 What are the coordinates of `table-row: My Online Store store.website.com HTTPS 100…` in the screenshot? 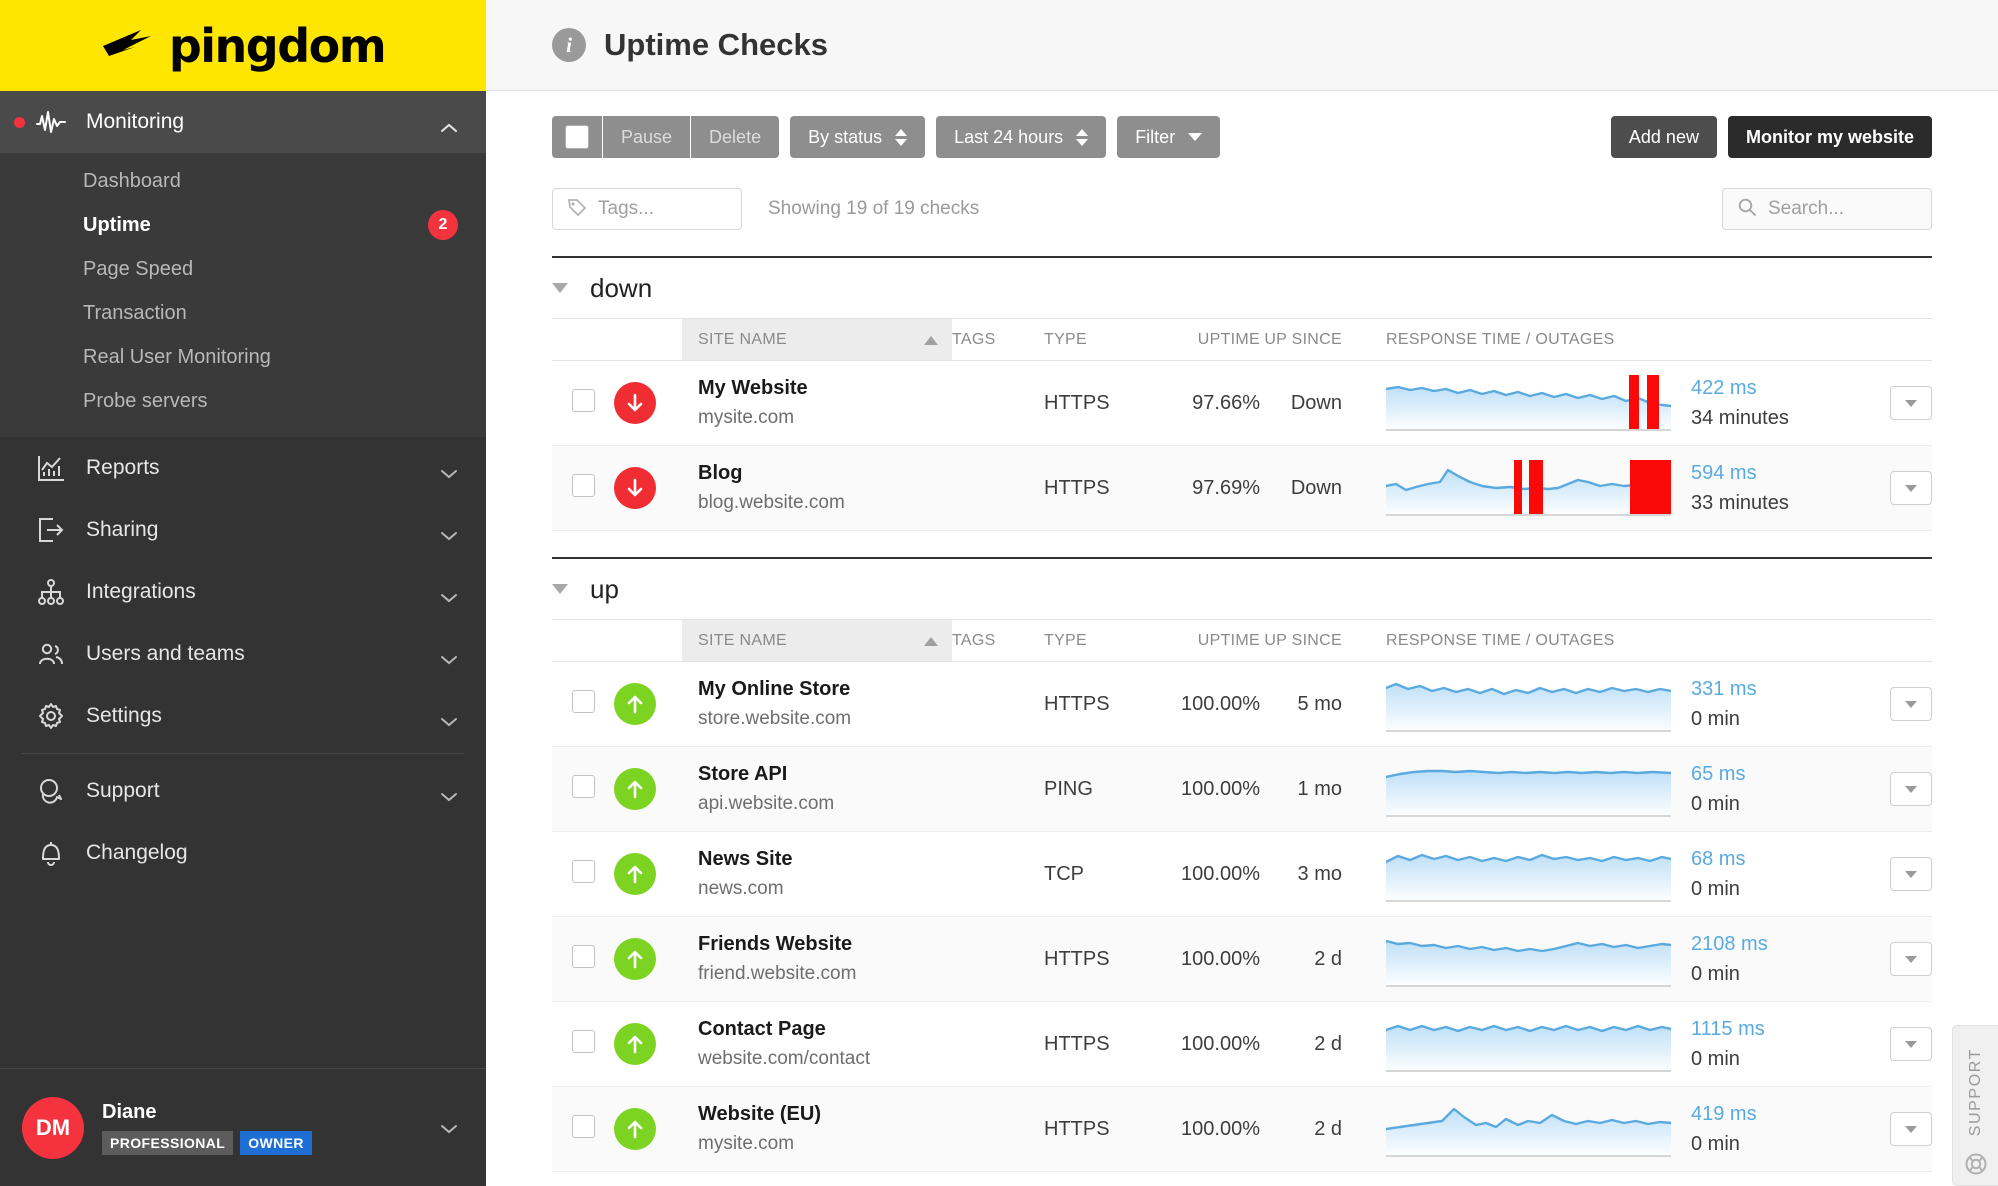 It's located at (1242, 704).